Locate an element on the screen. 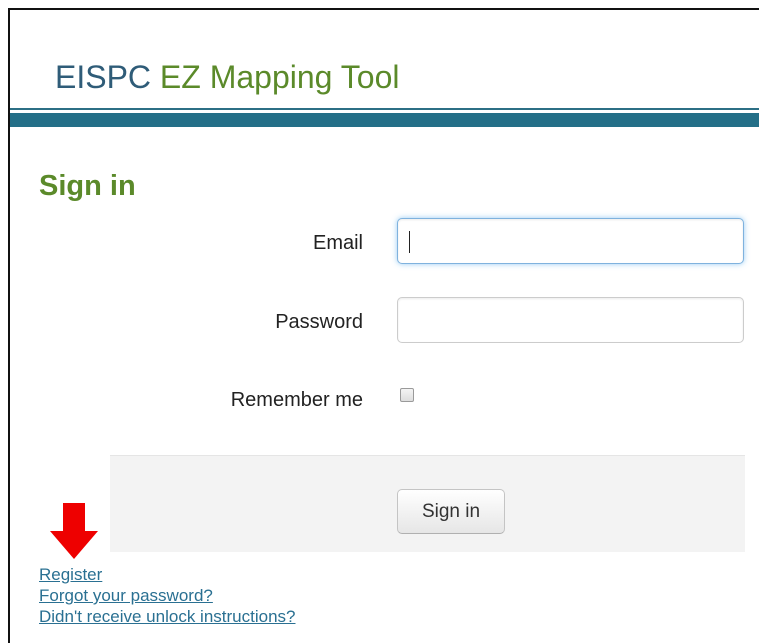 The image size is (759, 643). forgot-password-link: Forgot your password? is located at coordinates (167, 595).